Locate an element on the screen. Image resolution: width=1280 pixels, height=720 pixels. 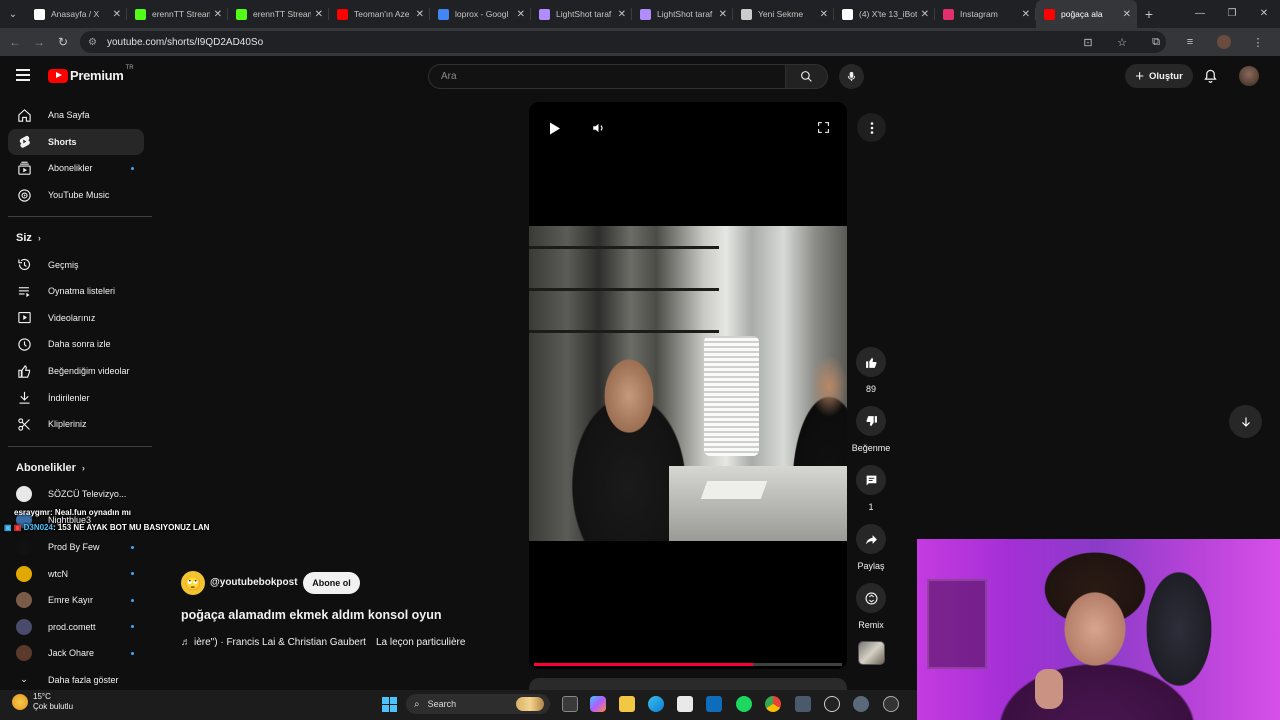
subscription-channel: Prod By Few is located at coordinates (76, 547).